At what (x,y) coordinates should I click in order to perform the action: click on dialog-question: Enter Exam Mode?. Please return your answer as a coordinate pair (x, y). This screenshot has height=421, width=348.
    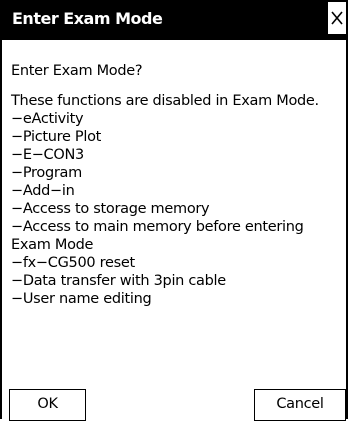
    Looking at the image, I should click on (77, 71).